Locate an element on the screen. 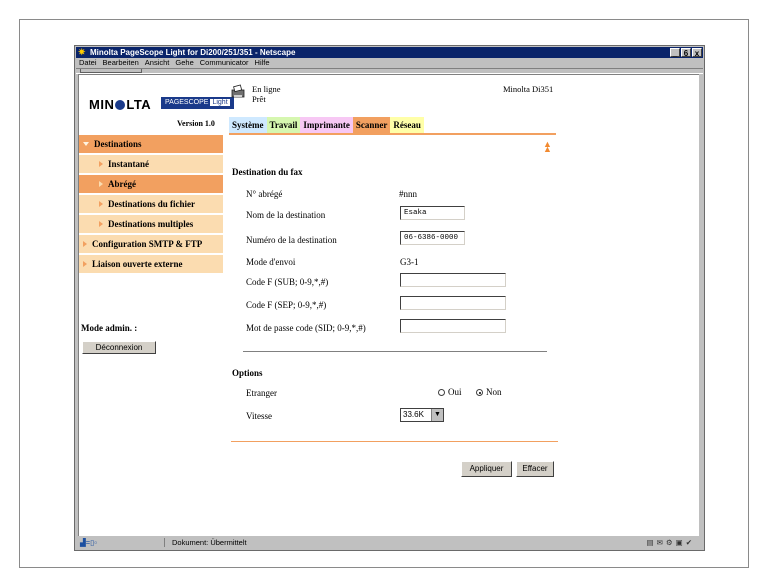  sid-password-field is located at coordinates (453, 326).